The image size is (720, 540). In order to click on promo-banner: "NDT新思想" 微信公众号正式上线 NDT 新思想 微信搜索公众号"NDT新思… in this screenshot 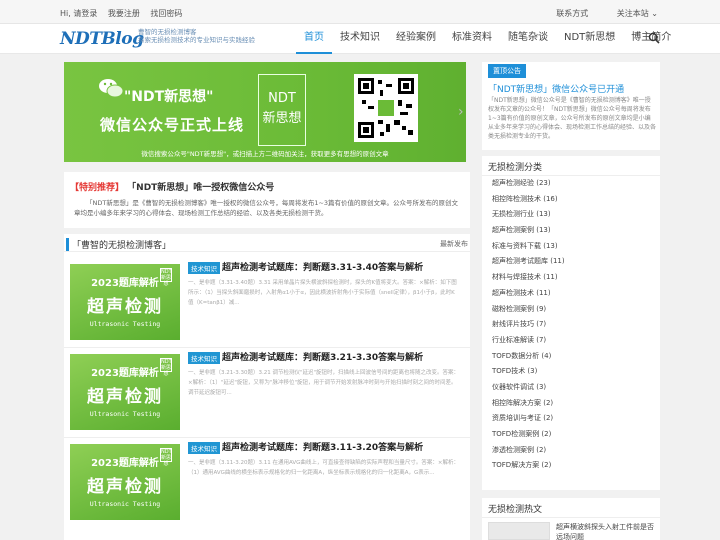, I will do `click(265, 112)`.